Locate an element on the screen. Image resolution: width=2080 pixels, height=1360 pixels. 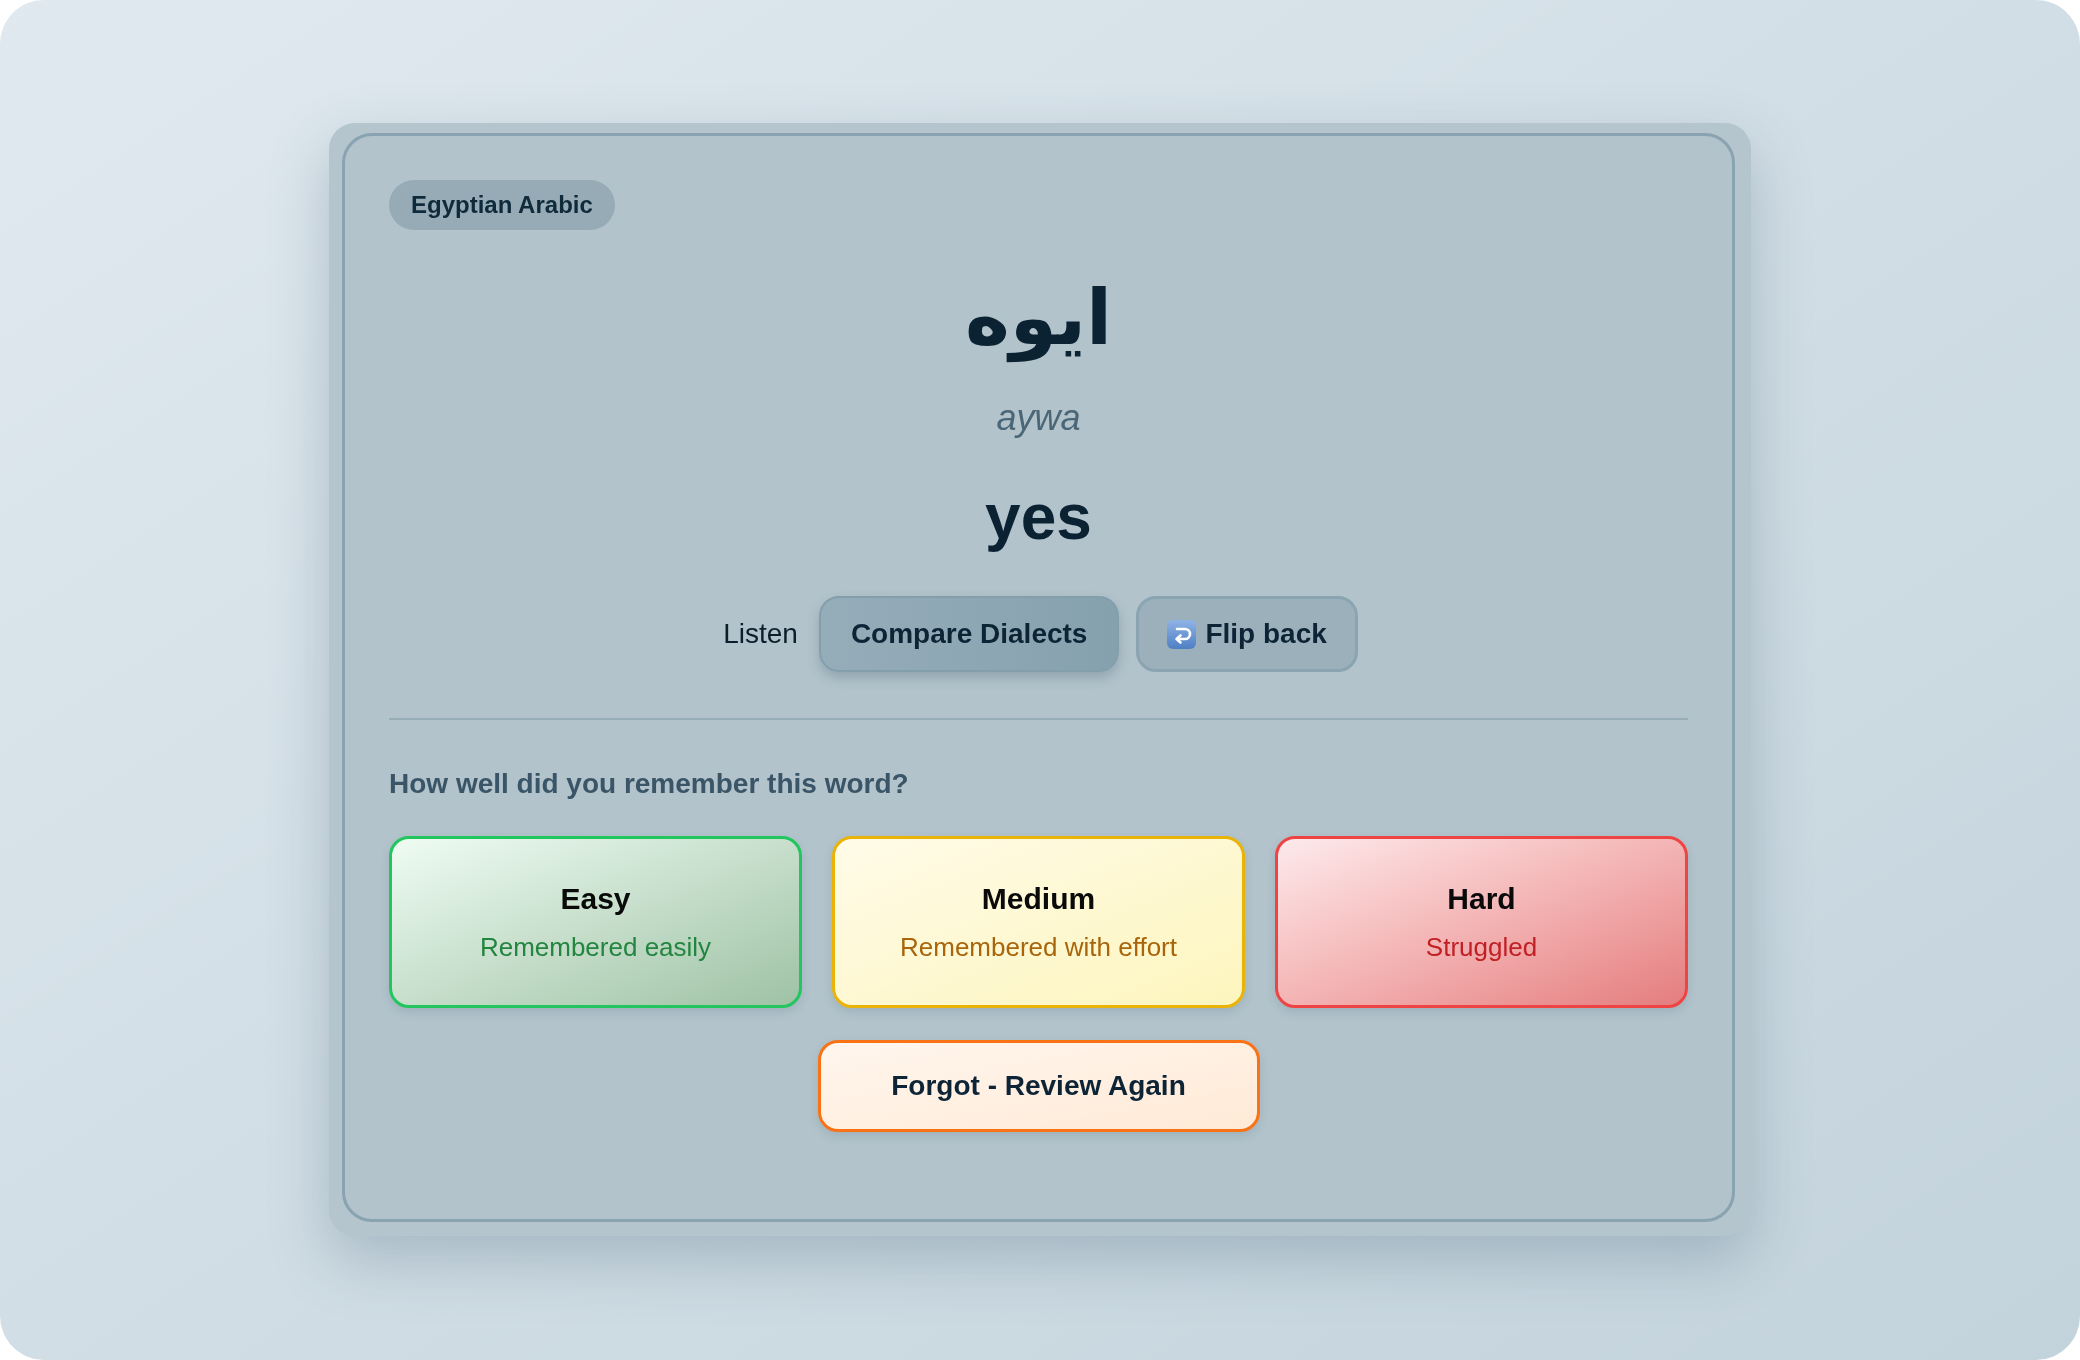
primary-button: Compare Dialects is located at coordinates (969, 634).